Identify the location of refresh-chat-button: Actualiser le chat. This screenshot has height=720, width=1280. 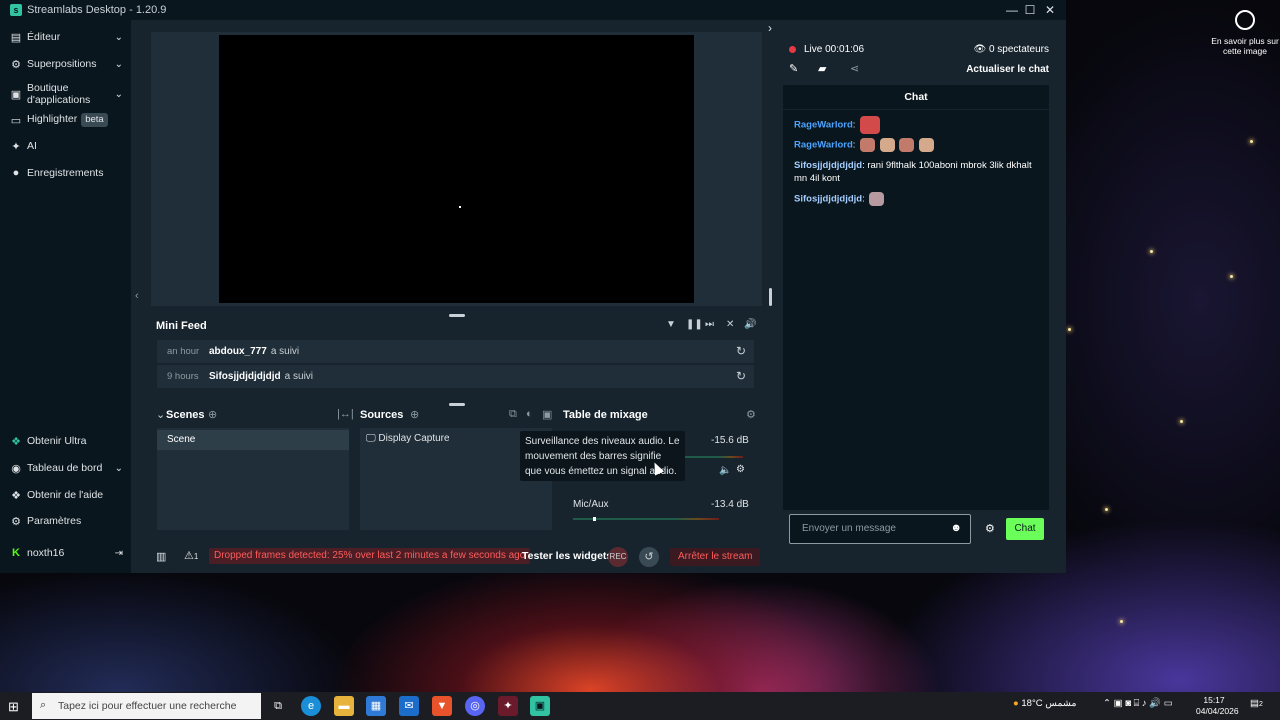
(1007, 69).